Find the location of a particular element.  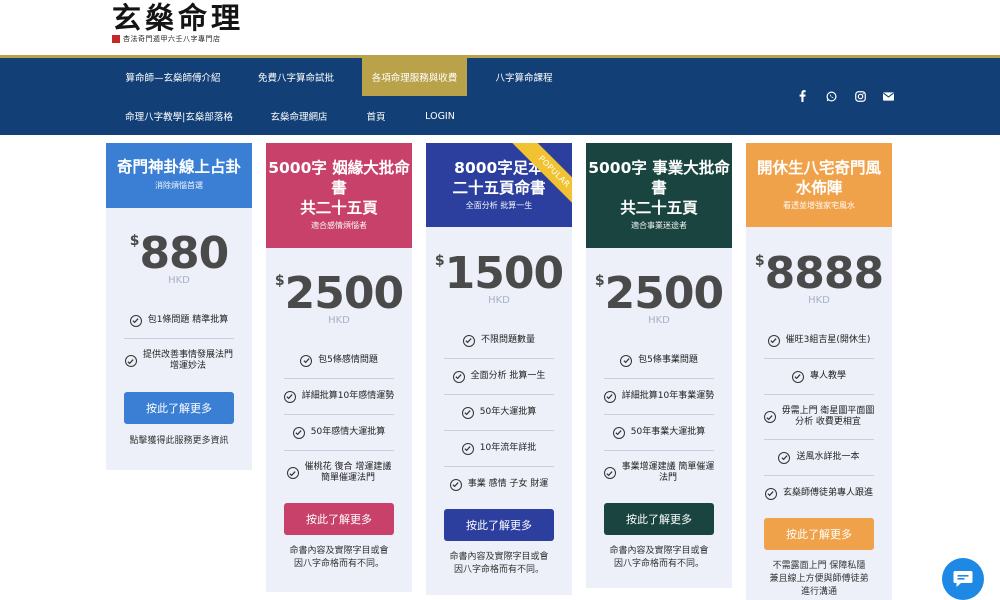

feature-item: 詳細批算10年感情運勢 is located at coordinates (339, 396).